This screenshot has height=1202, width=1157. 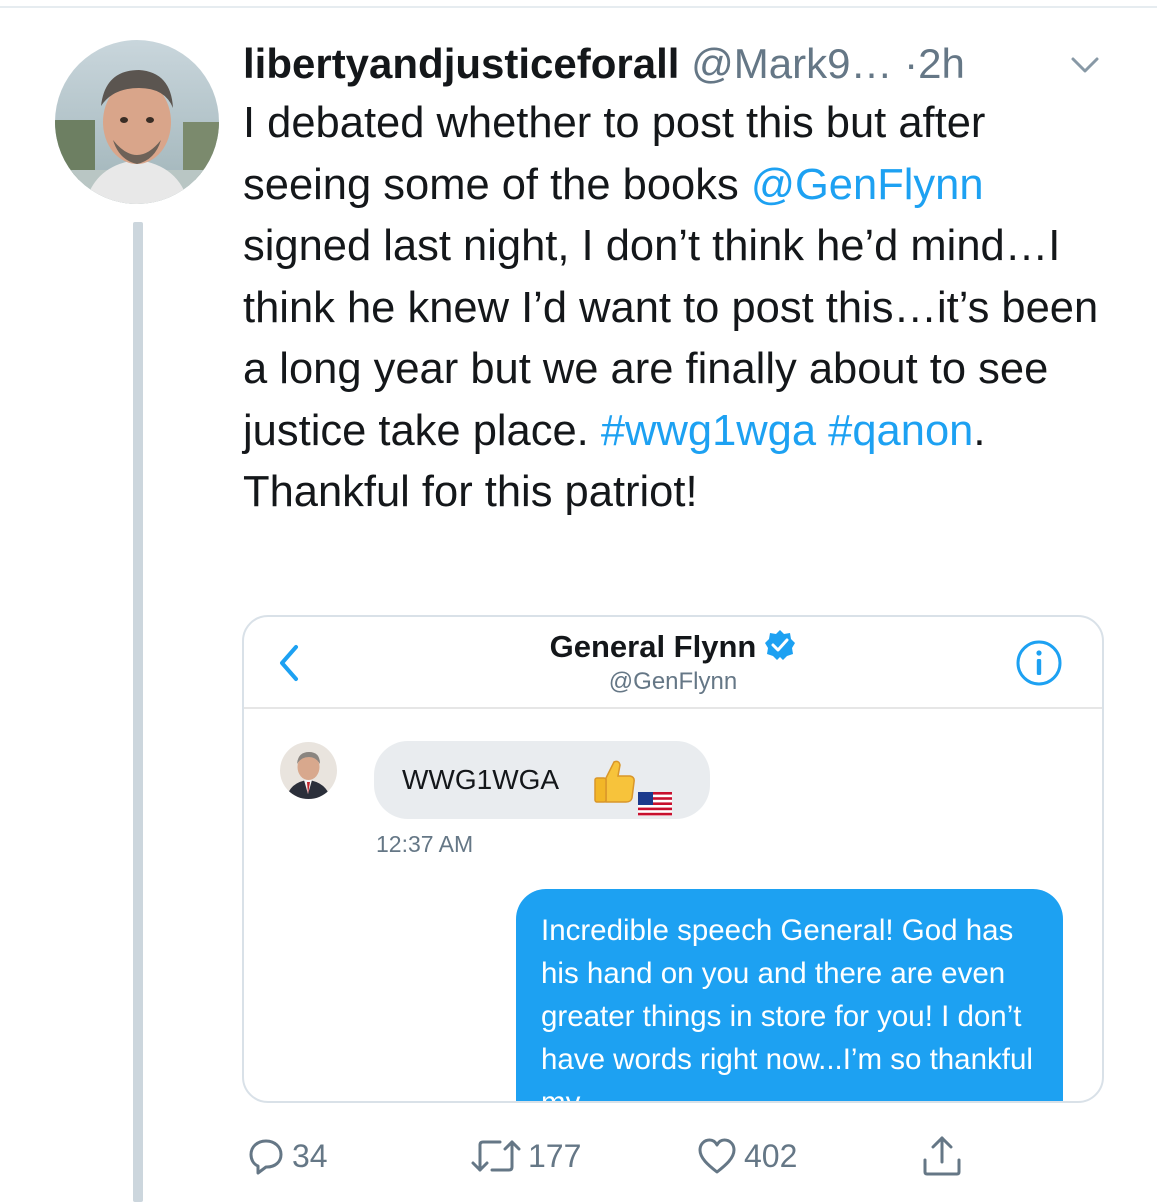 What do you see at coordinates (822, 431) in the screenshot?
I see `tweet-text-space` at bounding box center [822, 431].